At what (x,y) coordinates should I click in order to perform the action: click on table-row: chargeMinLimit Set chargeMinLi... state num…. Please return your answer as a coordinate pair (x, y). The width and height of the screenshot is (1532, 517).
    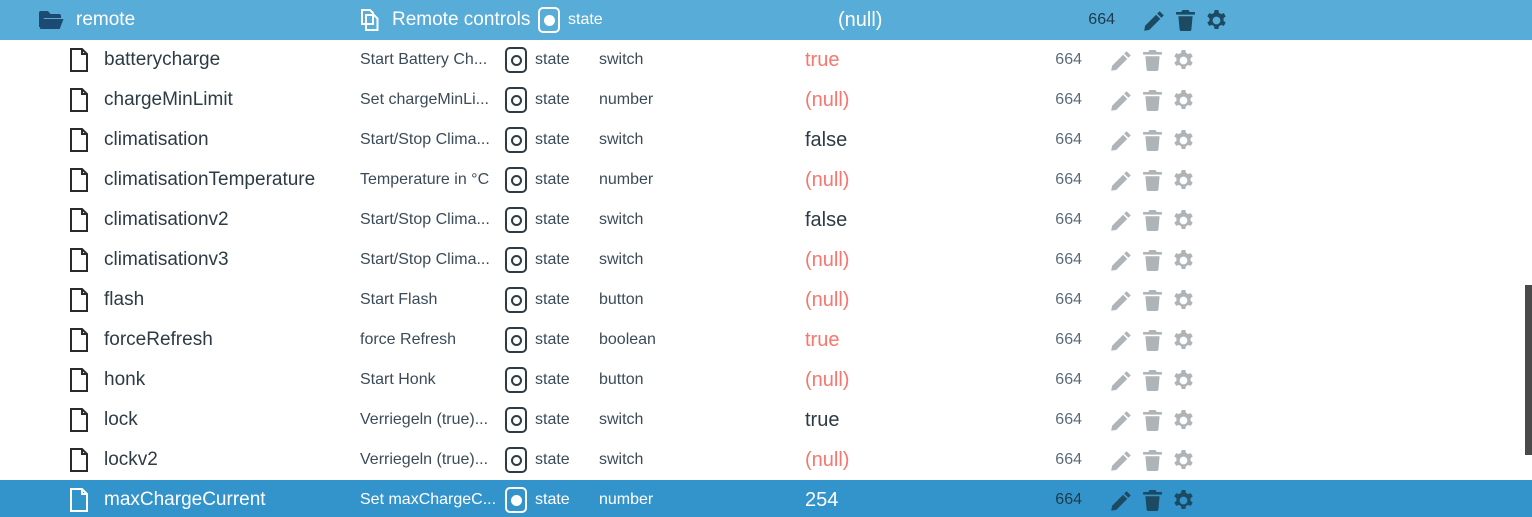
    Looking at the image, I should click on (766, 100).